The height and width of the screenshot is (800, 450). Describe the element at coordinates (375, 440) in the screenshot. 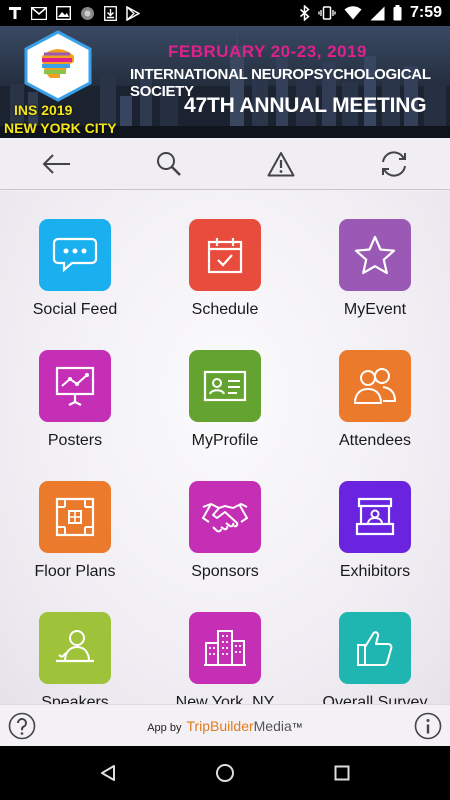

I see `tile-label: Attendees` at that location.